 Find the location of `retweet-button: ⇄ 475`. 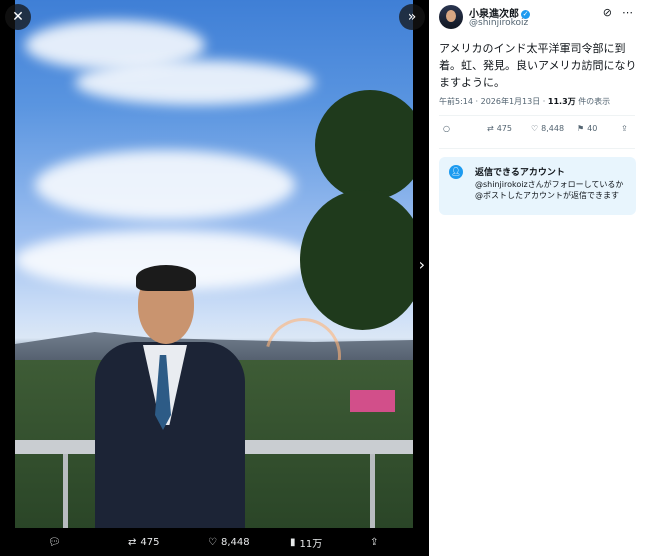

retweet-button: ⇄ 475 is located at coordinates (499, 128).